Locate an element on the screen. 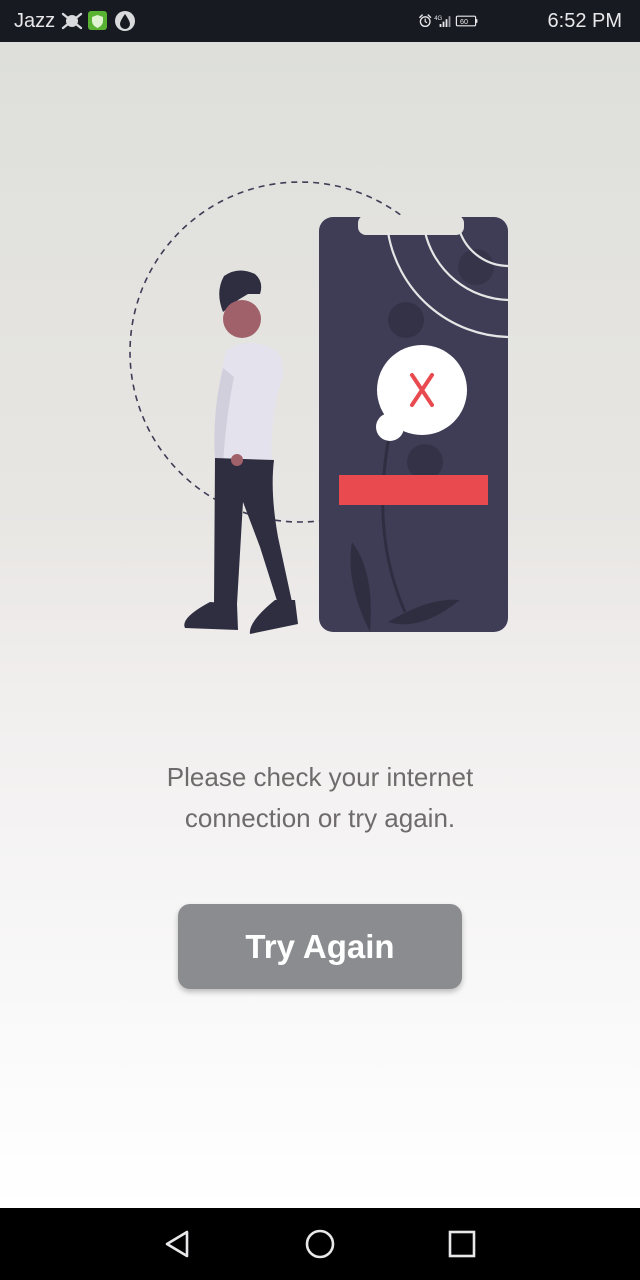 The image size is (640, 1280). message-line-2: connection or try again. is located at coordinates (320, 818).